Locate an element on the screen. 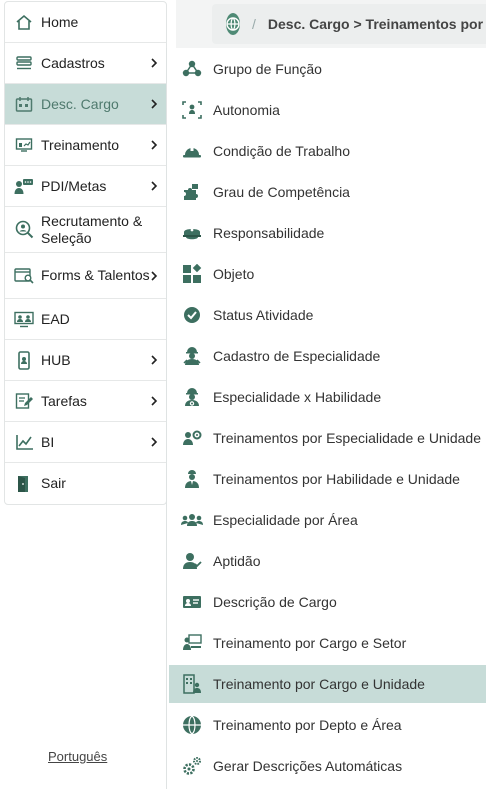 The image size is (486, 789). submenu-item-gerar-descricoes: Gerar Descrições Automáticas is located at coordinates (327, 766).